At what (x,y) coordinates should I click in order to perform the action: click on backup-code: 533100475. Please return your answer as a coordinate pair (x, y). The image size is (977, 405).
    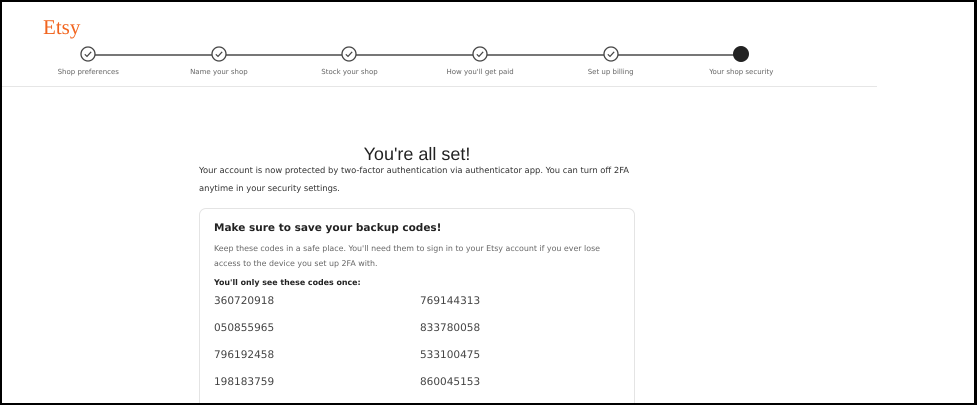
    Looking at the image, I should click on (450, 355).